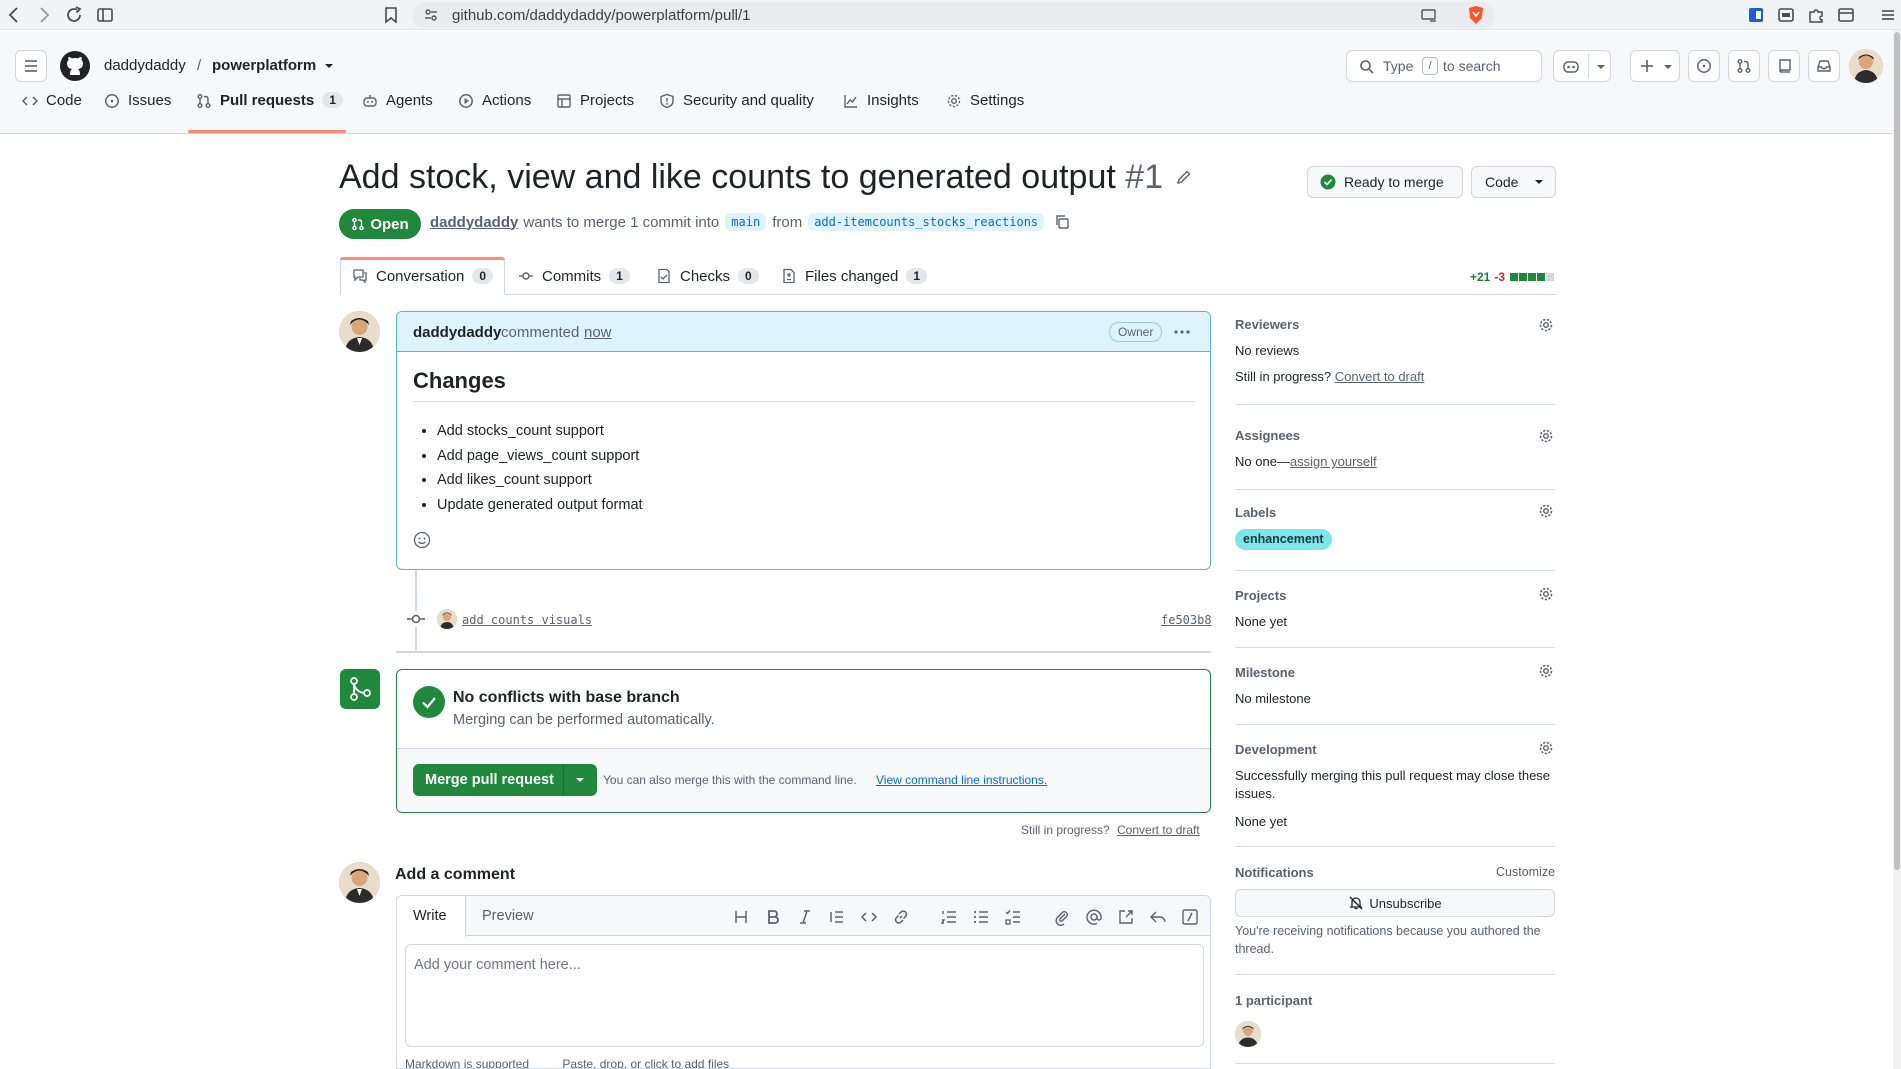  Describe the element at coordinates (746, 222) in the screenshot. I see `base-branch: main` at that location.